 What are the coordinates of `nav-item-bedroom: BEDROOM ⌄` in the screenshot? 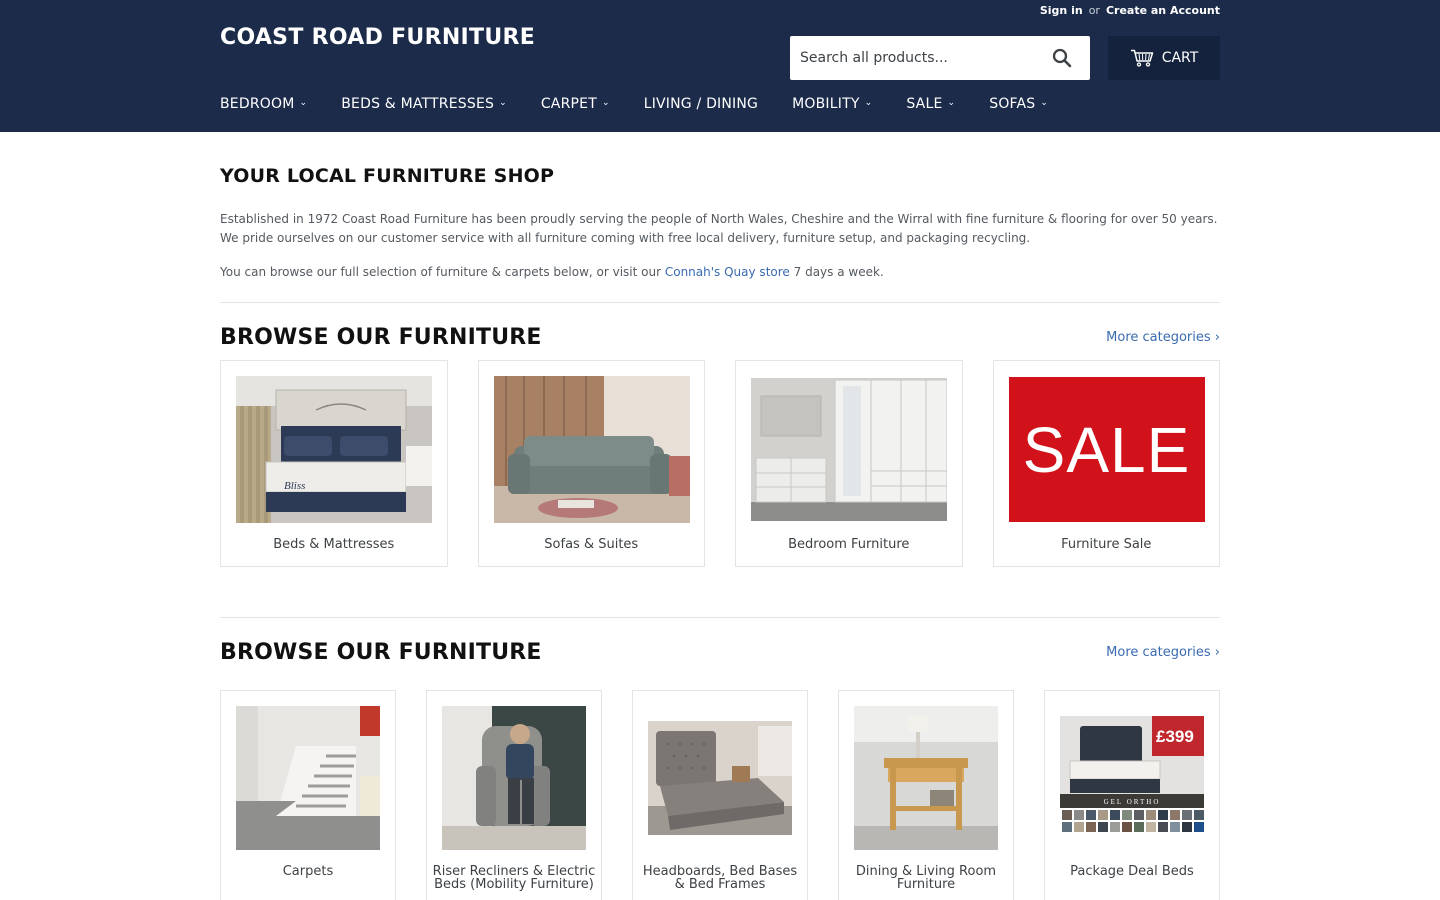 It's located at (263, 104).